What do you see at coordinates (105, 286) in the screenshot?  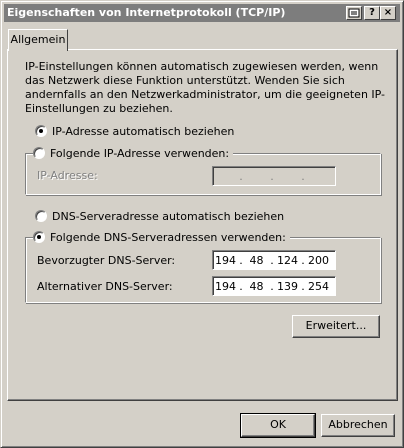 I see `alternate-dns-label: Alternativer DNS-Server:` at bounding box center [105, 286].